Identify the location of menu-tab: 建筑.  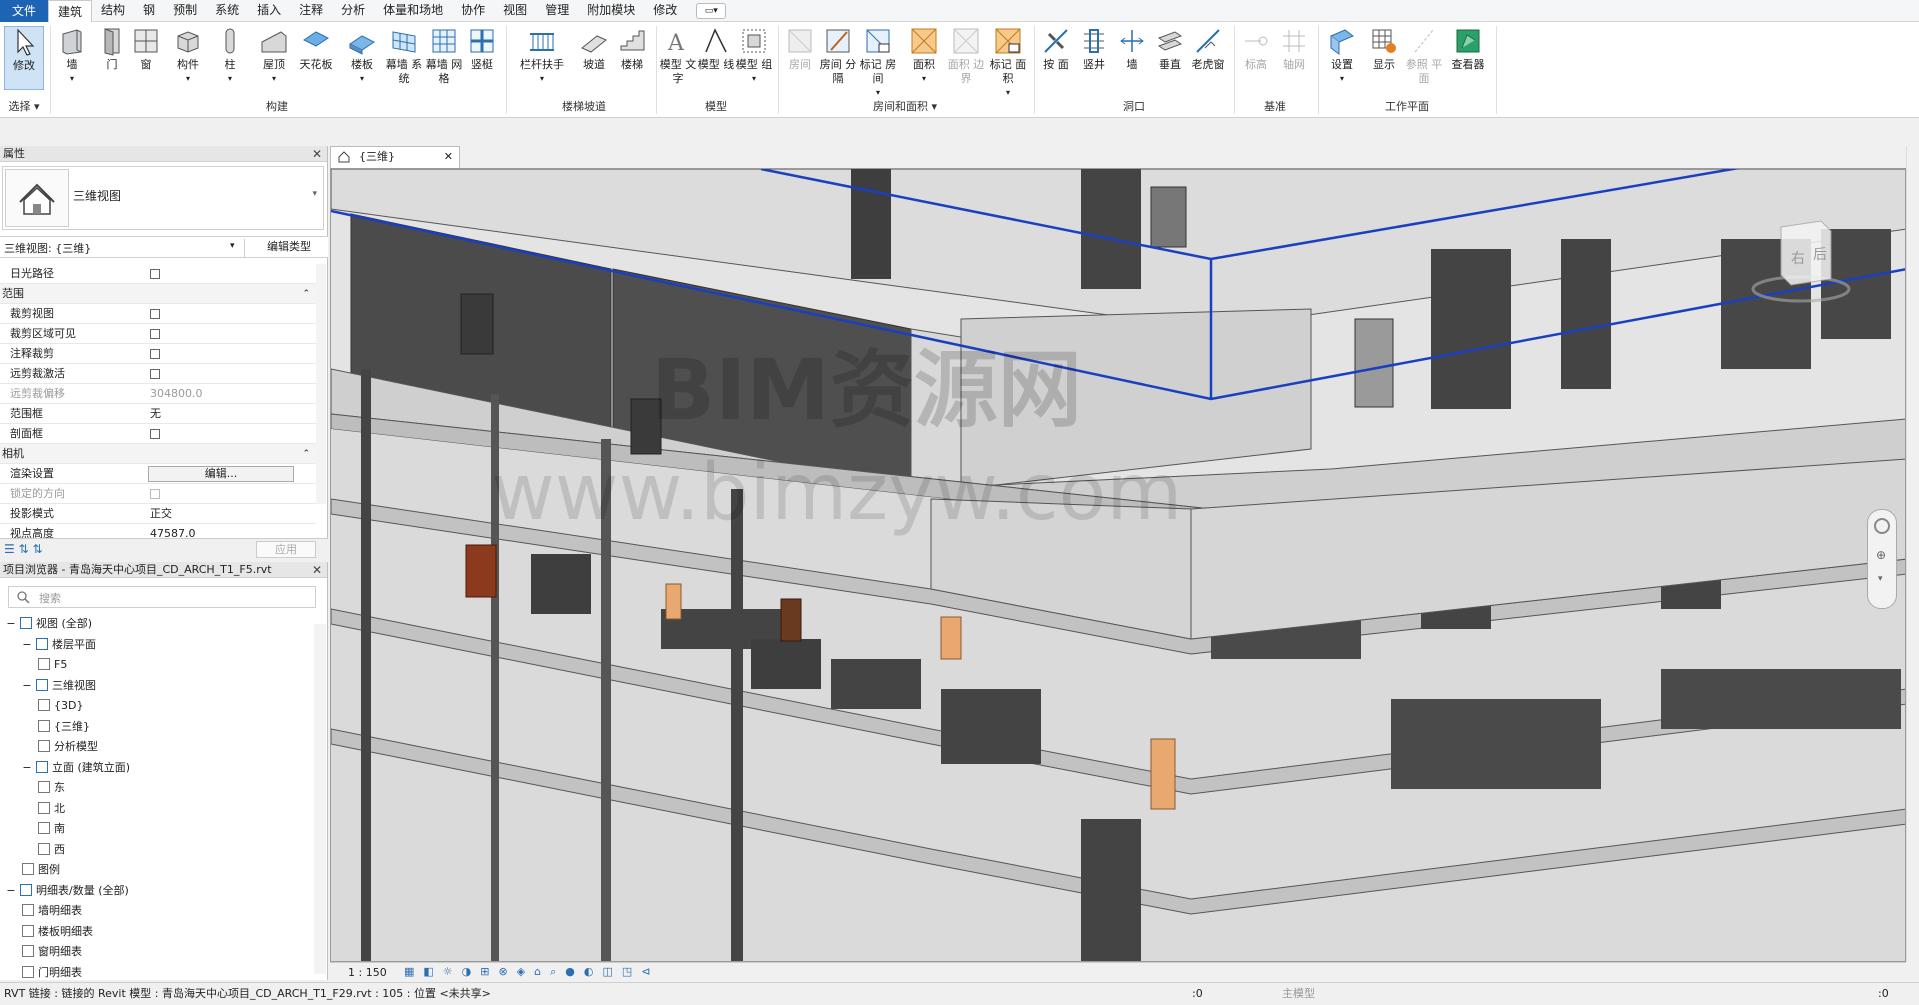
(70, 11).